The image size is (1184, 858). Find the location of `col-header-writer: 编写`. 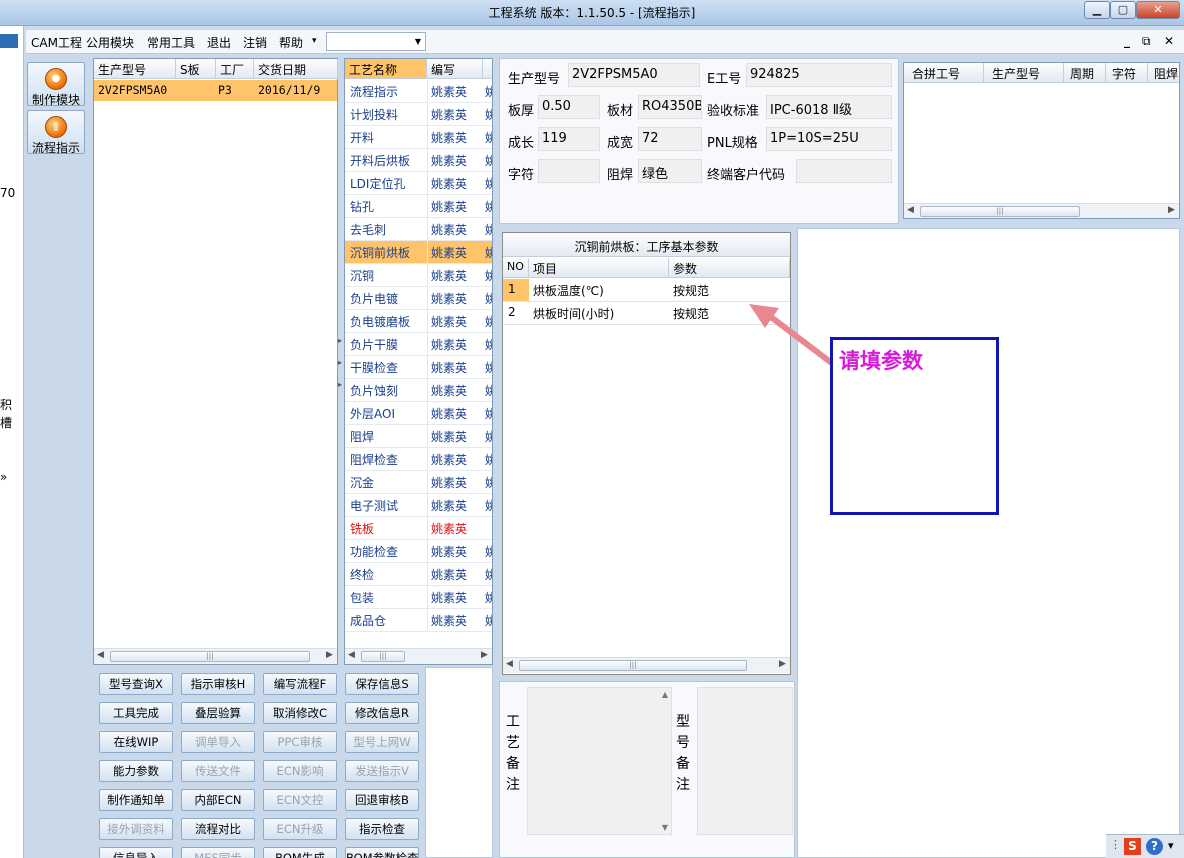

col-header-writer: 编写 is located at coordinates (455, 69).